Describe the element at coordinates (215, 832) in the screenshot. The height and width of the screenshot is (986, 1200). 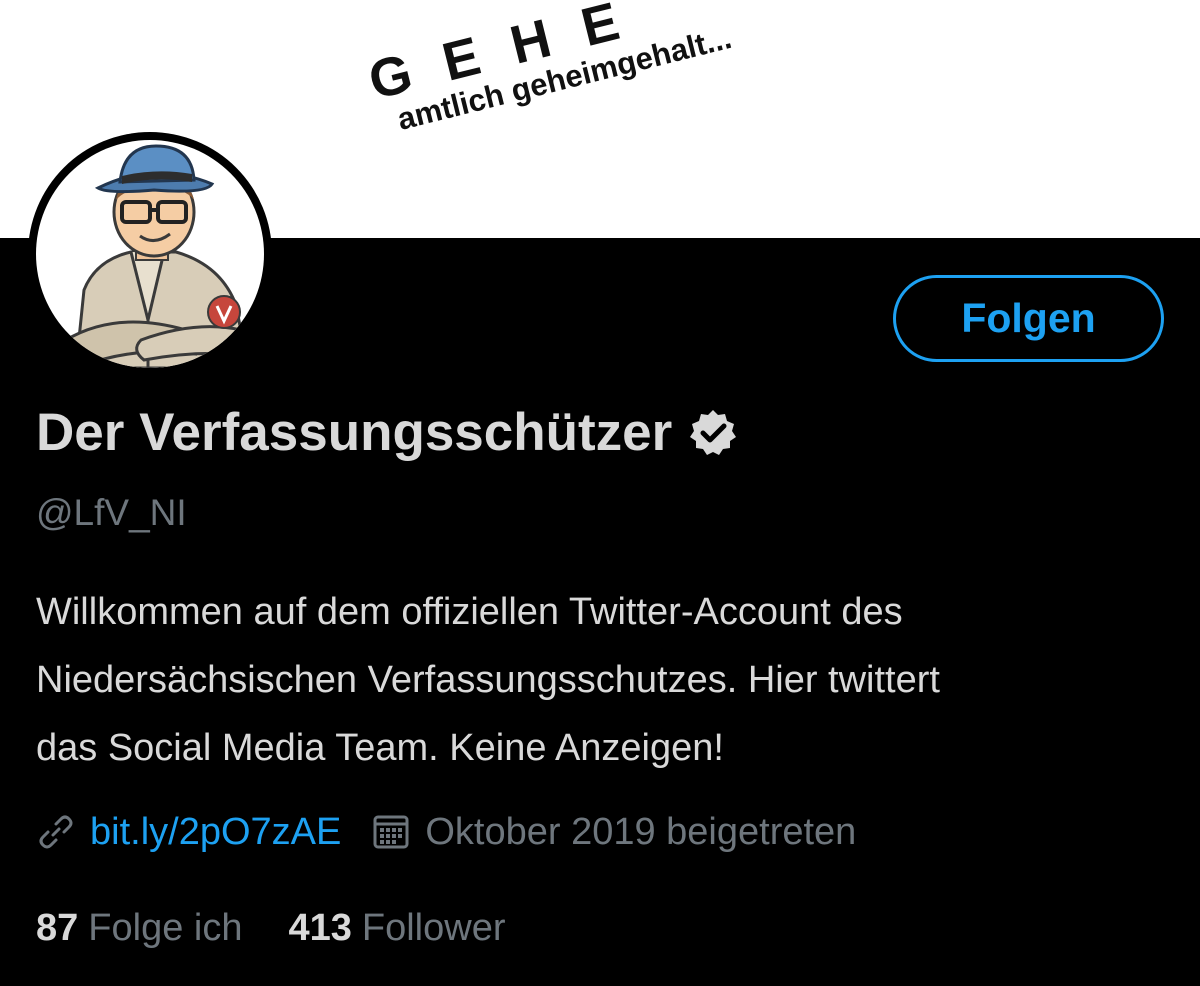
I see `profile-link: bit.ly/2pO7zAE` at that location.